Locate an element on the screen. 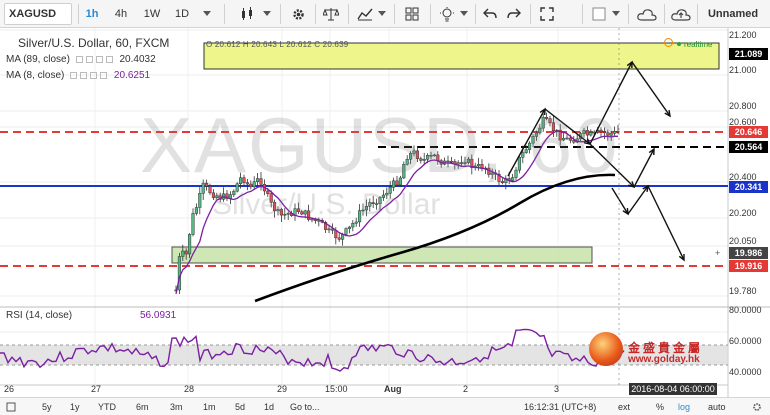 The image size is (770, 415). clock-readout: 16:12:31 (UTC+8) is located at coordinates (560, 407).